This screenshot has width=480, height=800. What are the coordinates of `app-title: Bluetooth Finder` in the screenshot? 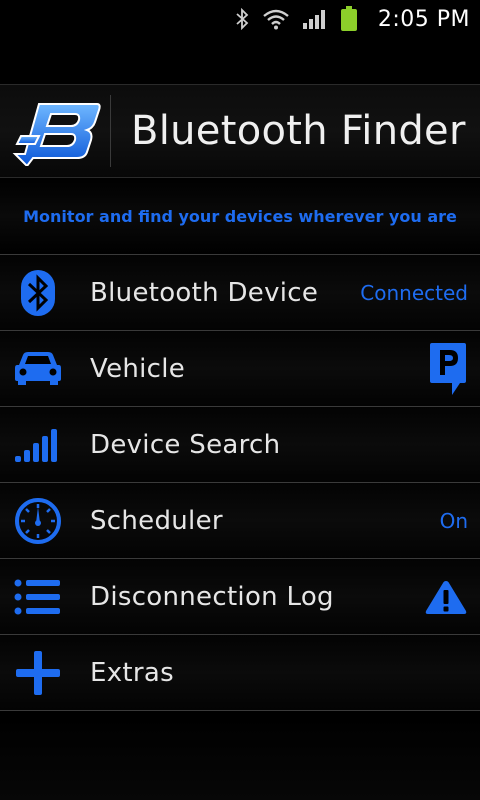 It's located at (298, 131).